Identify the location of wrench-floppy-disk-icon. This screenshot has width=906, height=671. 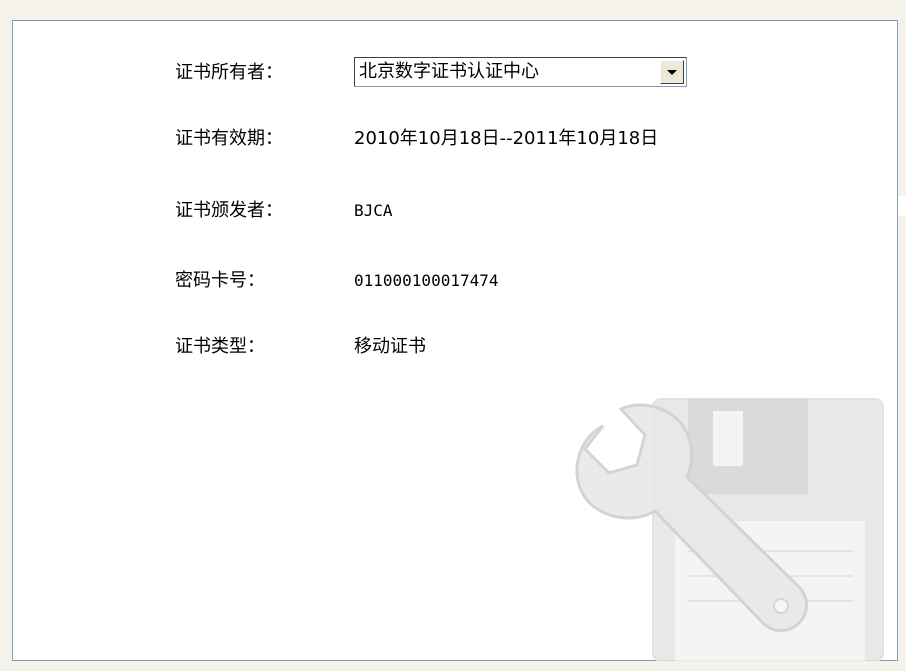
(729, 529).